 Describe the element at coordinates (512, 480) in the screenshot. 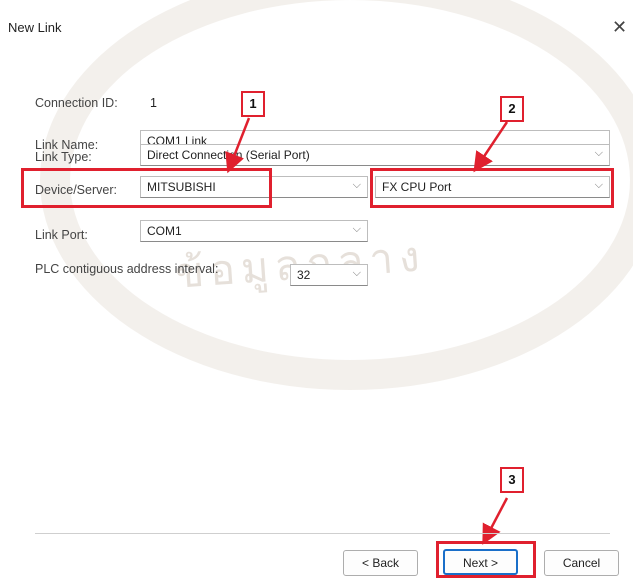

I see `callout-3: 3` at that location.